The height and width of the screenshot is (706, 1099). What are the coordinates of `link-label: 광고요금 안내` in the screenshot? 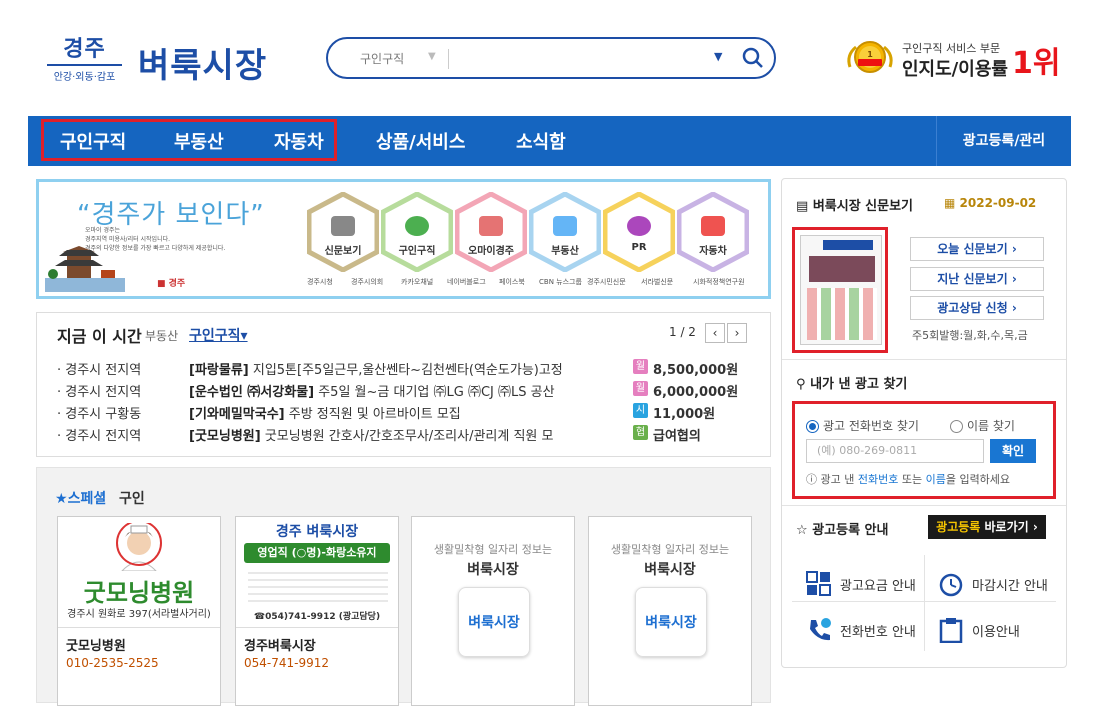 It's located at (878, 586).